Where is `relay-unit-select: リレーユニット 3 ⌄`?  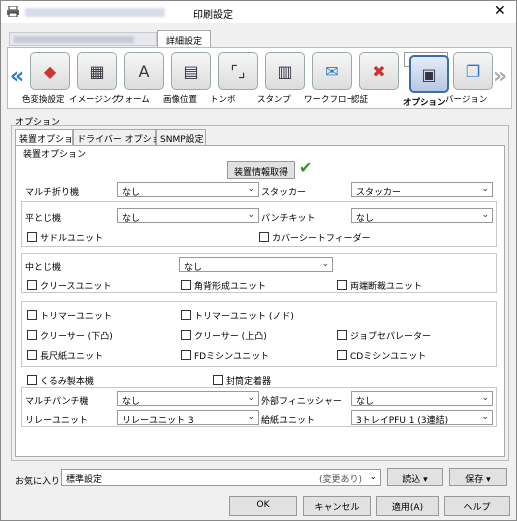 relay-unit-select: リレーユニット 3 ⌄ is located at coordinates (188, 418).